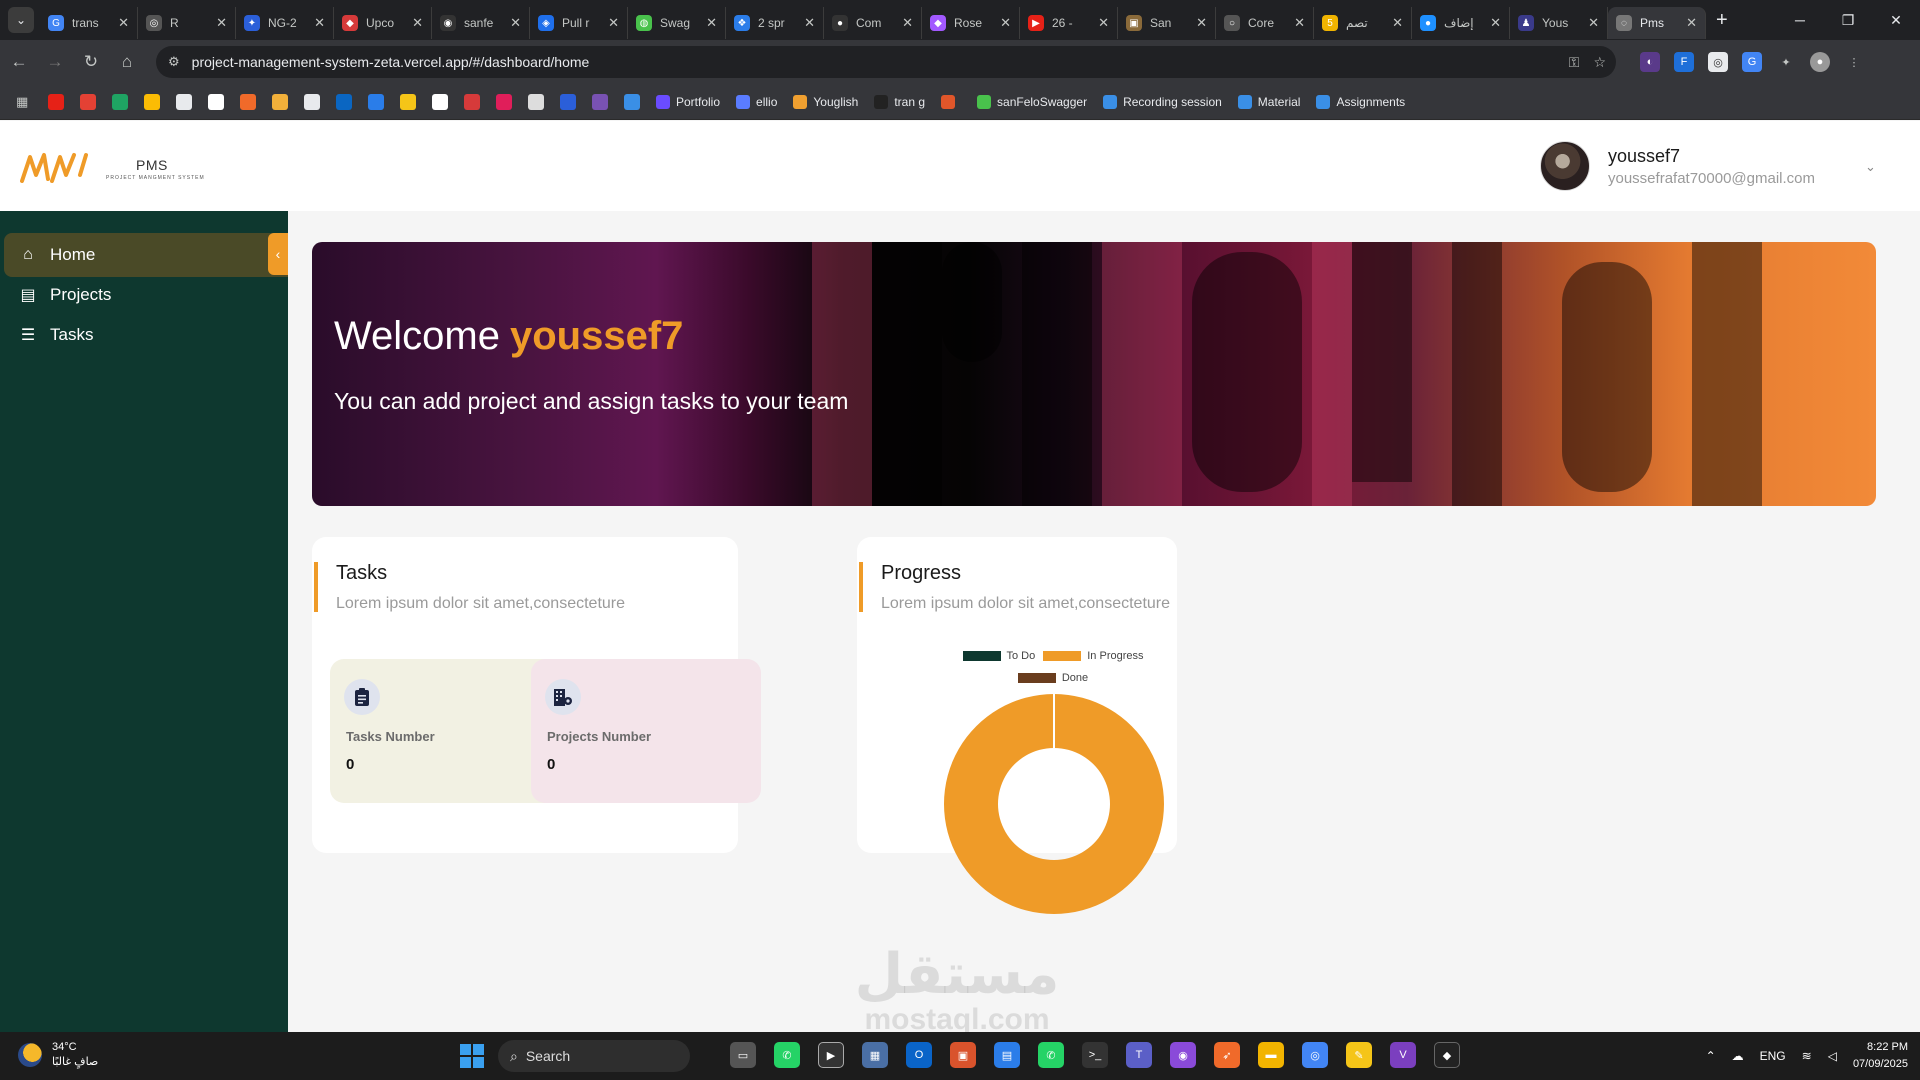 The height and width of the screenshot is (1080, 1920). Describe the element at coordinates (1650, 62) in the screenshot. I see `extension-icon: ◐` at that location.